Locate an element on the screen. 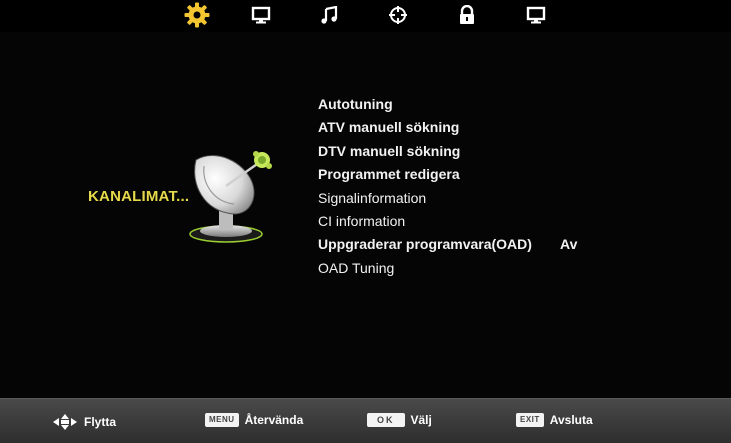 This screenshot has width=731, height=443. menu-item-label: Autotuning is located at coordinates (355, 104).